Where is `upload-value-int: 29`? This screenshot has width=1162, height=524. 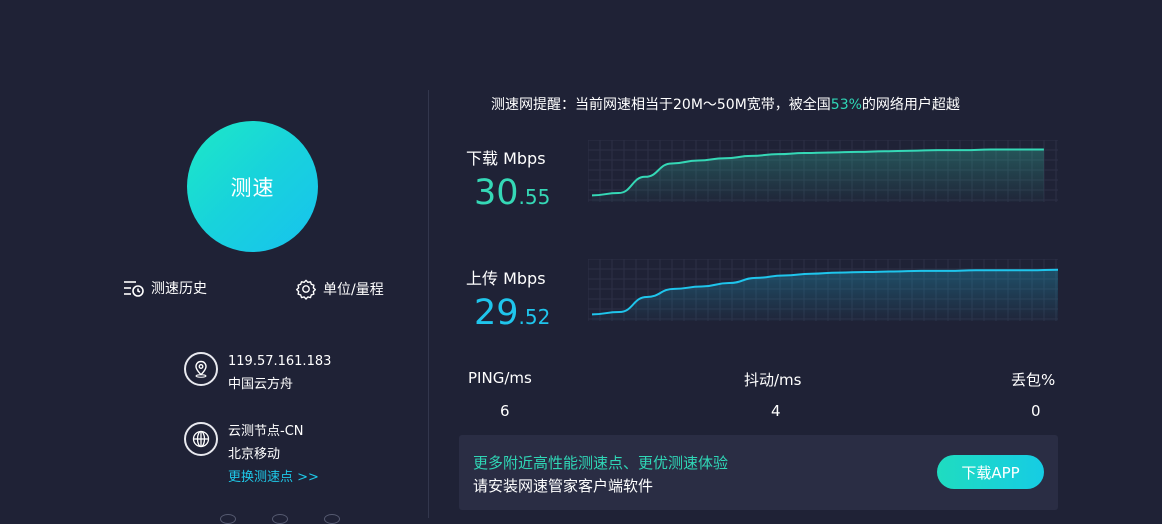
upload-value-int: 29 is located at coordinates (496, 313).